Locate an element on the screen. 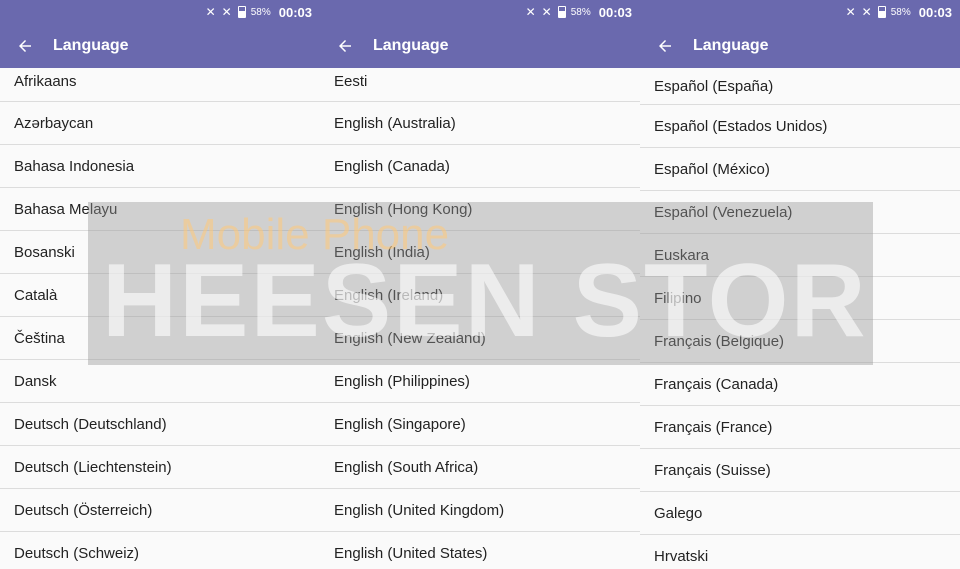  language-item: Français (Suisse) is located at coordinates (800, 470).